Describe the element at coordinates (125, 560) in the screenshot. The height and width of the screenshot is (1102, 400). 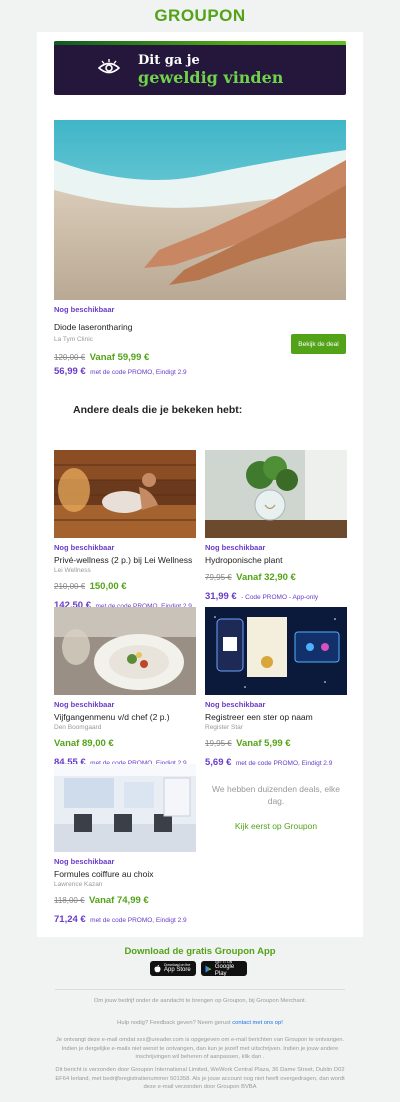
I see `deal-title: Privé-wellness (2 p.) bij Lei Wellness` at that location.